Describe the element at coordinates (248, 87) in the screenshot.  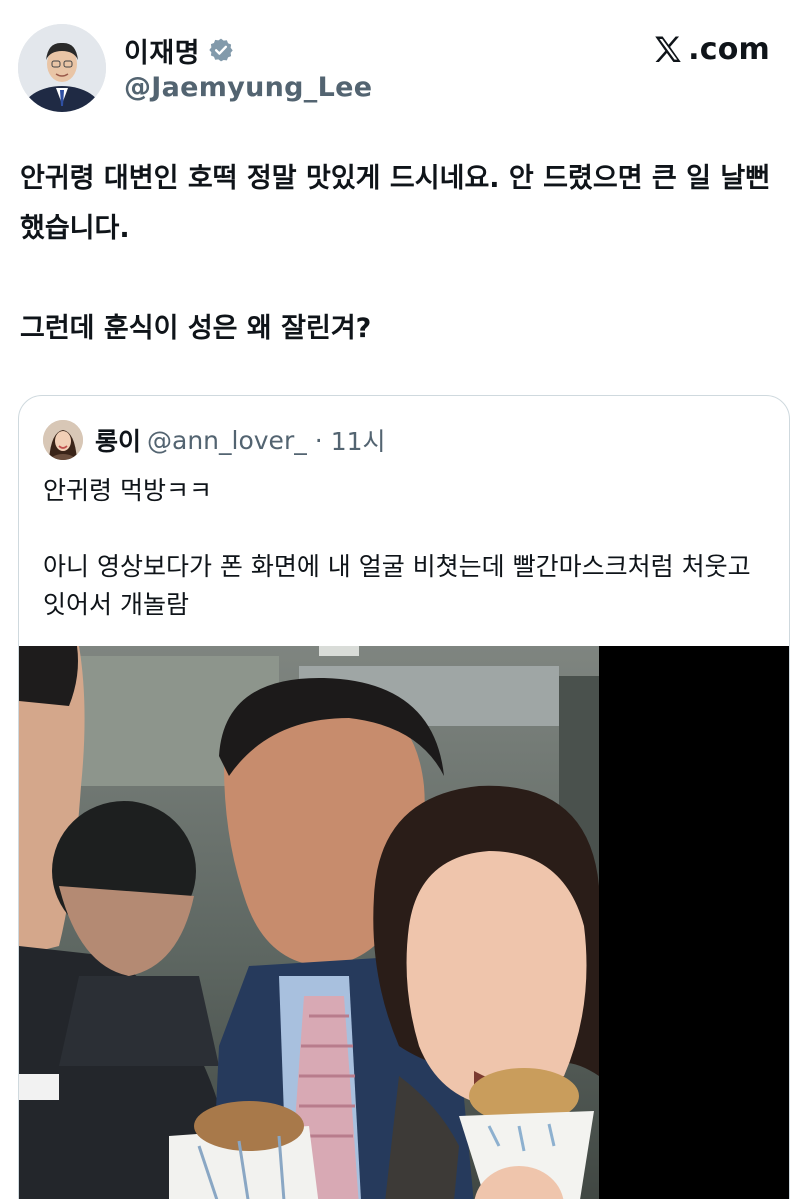
I see `author-handle: @Jaemyung_Lee` at that location.